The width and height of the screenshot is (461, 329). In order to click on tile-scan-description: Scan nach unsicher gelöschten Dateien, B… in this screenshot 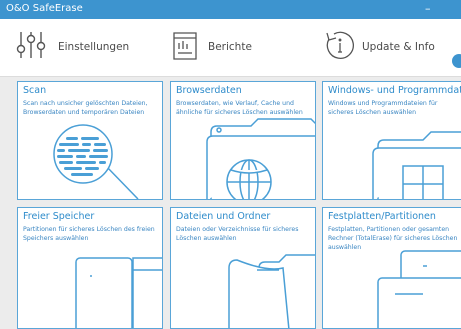, I will do `click(85, 108)`.